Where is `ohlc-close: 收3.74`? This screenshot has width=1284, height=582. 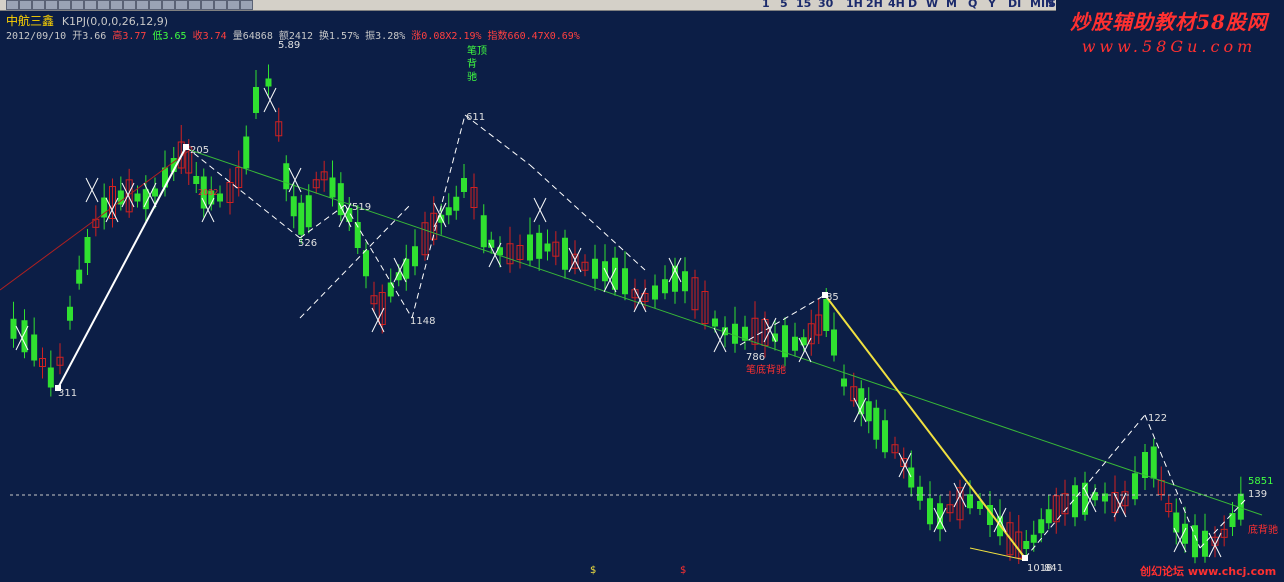 ohlc-close: 收3.74 is located at coordinates (209, 36).